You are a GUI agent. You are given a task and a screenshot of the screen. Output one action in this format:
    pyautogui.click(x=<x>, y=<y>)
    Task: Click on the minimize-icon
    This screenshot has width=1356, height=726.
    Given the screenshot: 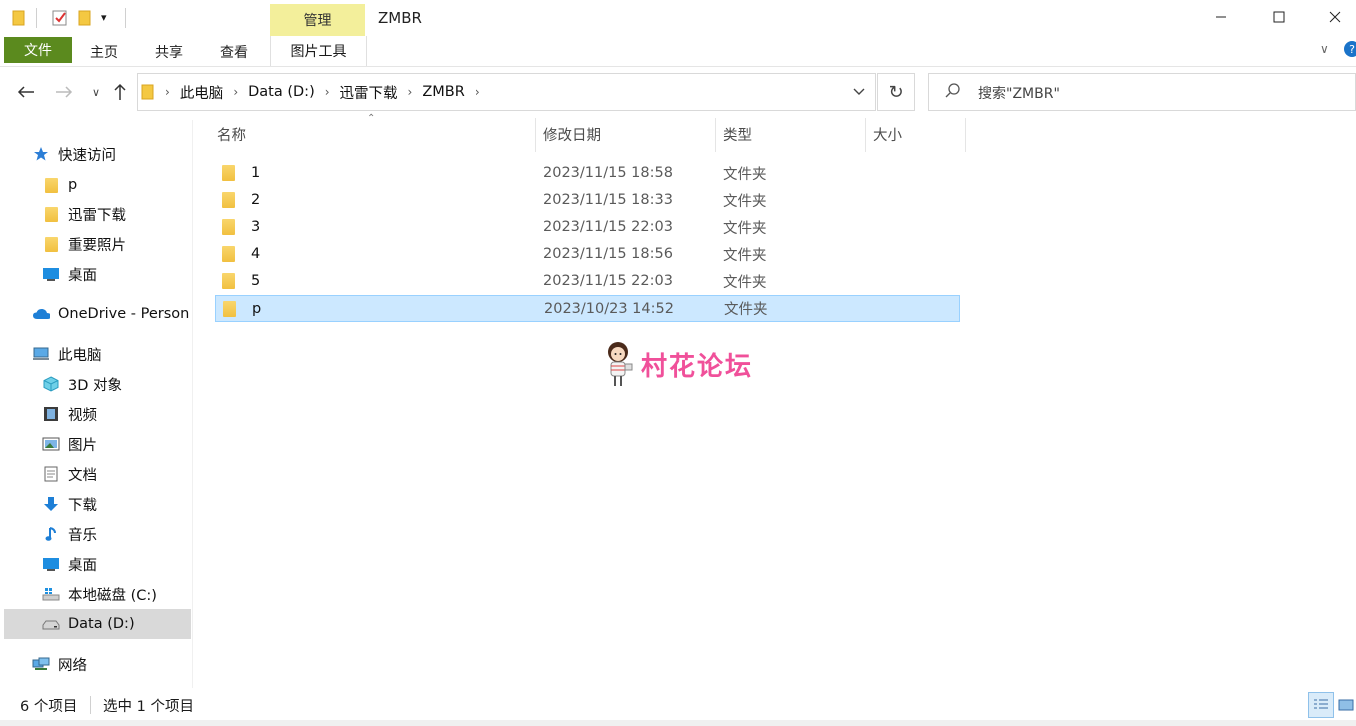 What is the action you would take?
    pyautogui.click(x=1221, y=17)
    